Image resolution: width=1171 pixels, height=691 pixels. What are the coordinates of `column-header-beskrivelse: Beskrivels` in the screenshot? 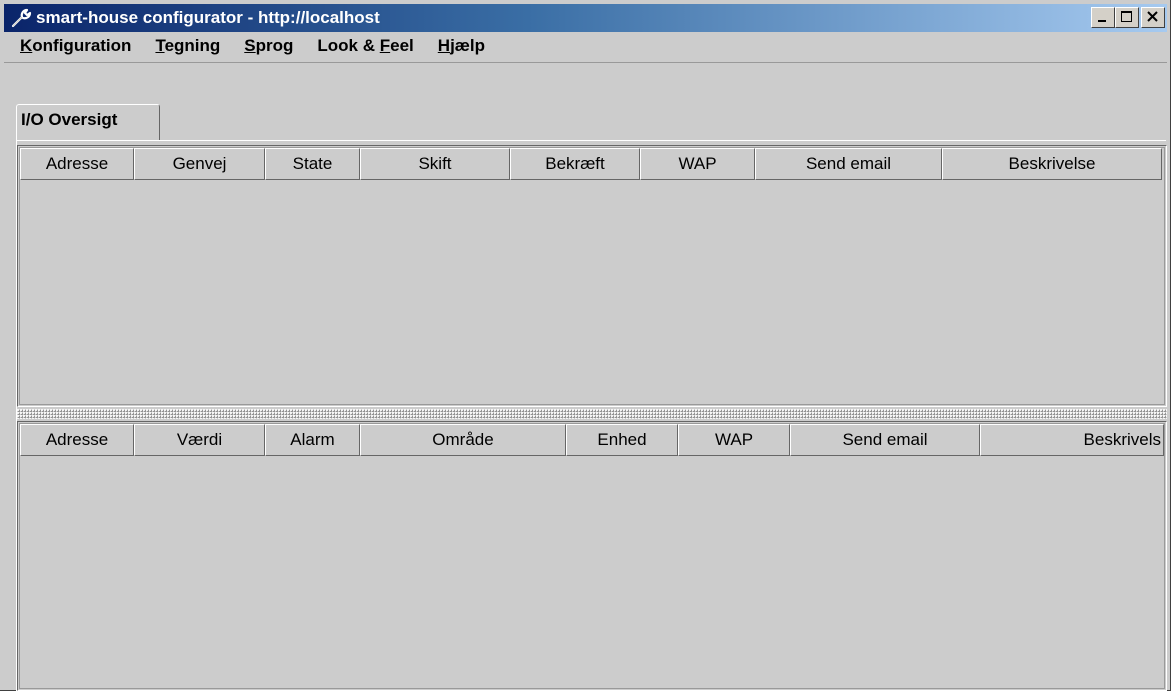 It's located at (1072, 440).